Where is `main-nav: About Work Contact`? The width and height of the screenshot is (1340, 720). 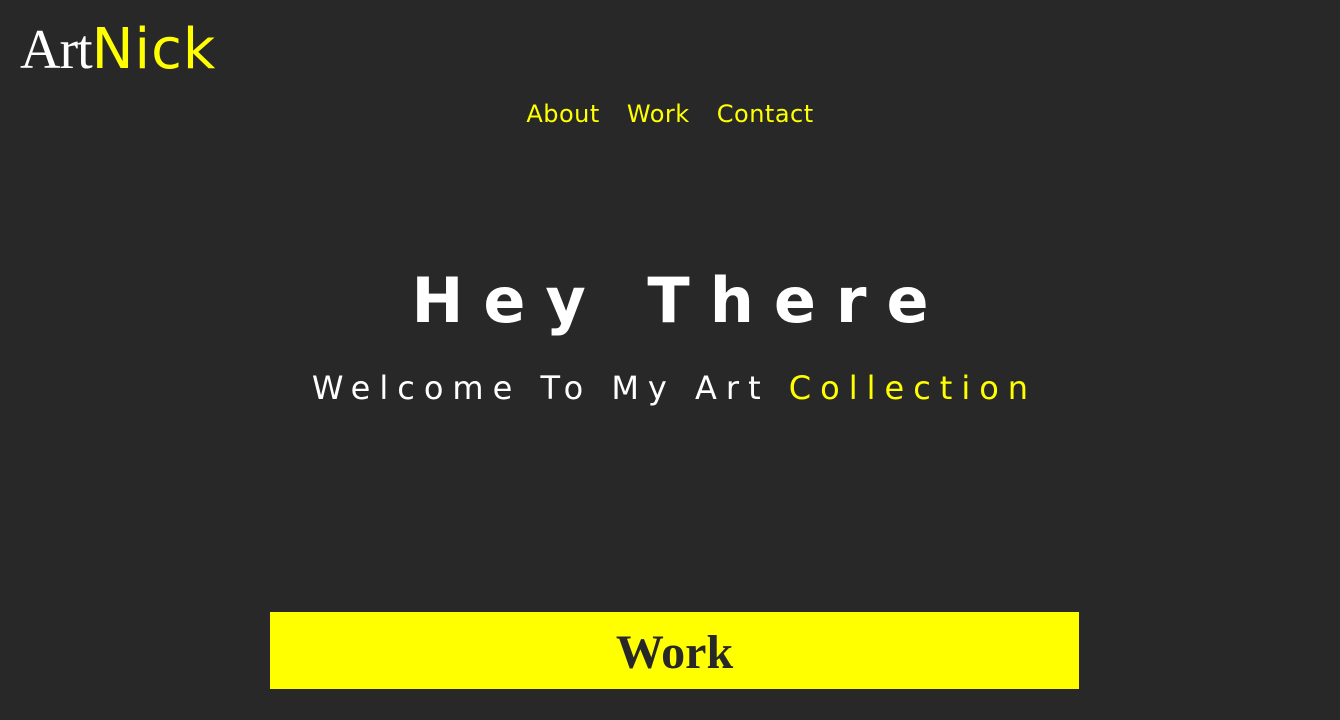
main-nav: About Work Contact is located at coordinates (670, 114).